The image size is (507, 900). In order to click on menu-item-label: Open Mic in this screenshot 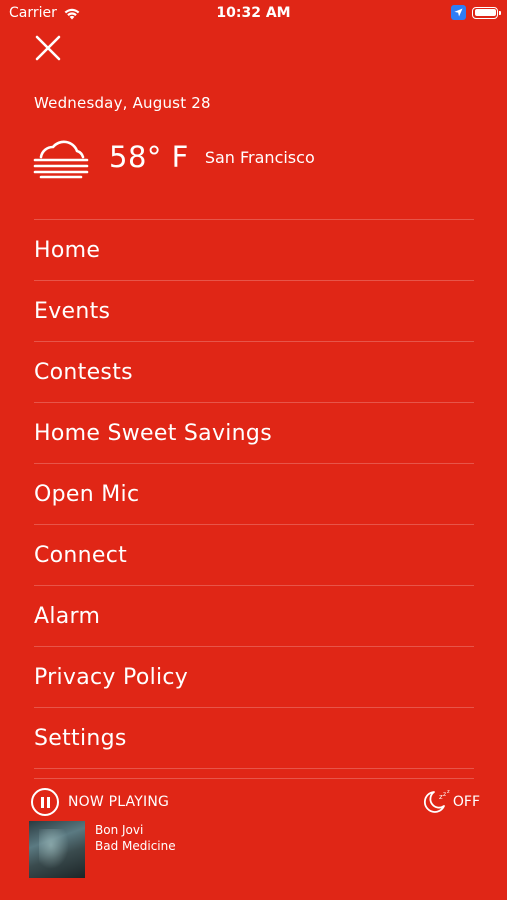, I will do `click(87, 494)`.